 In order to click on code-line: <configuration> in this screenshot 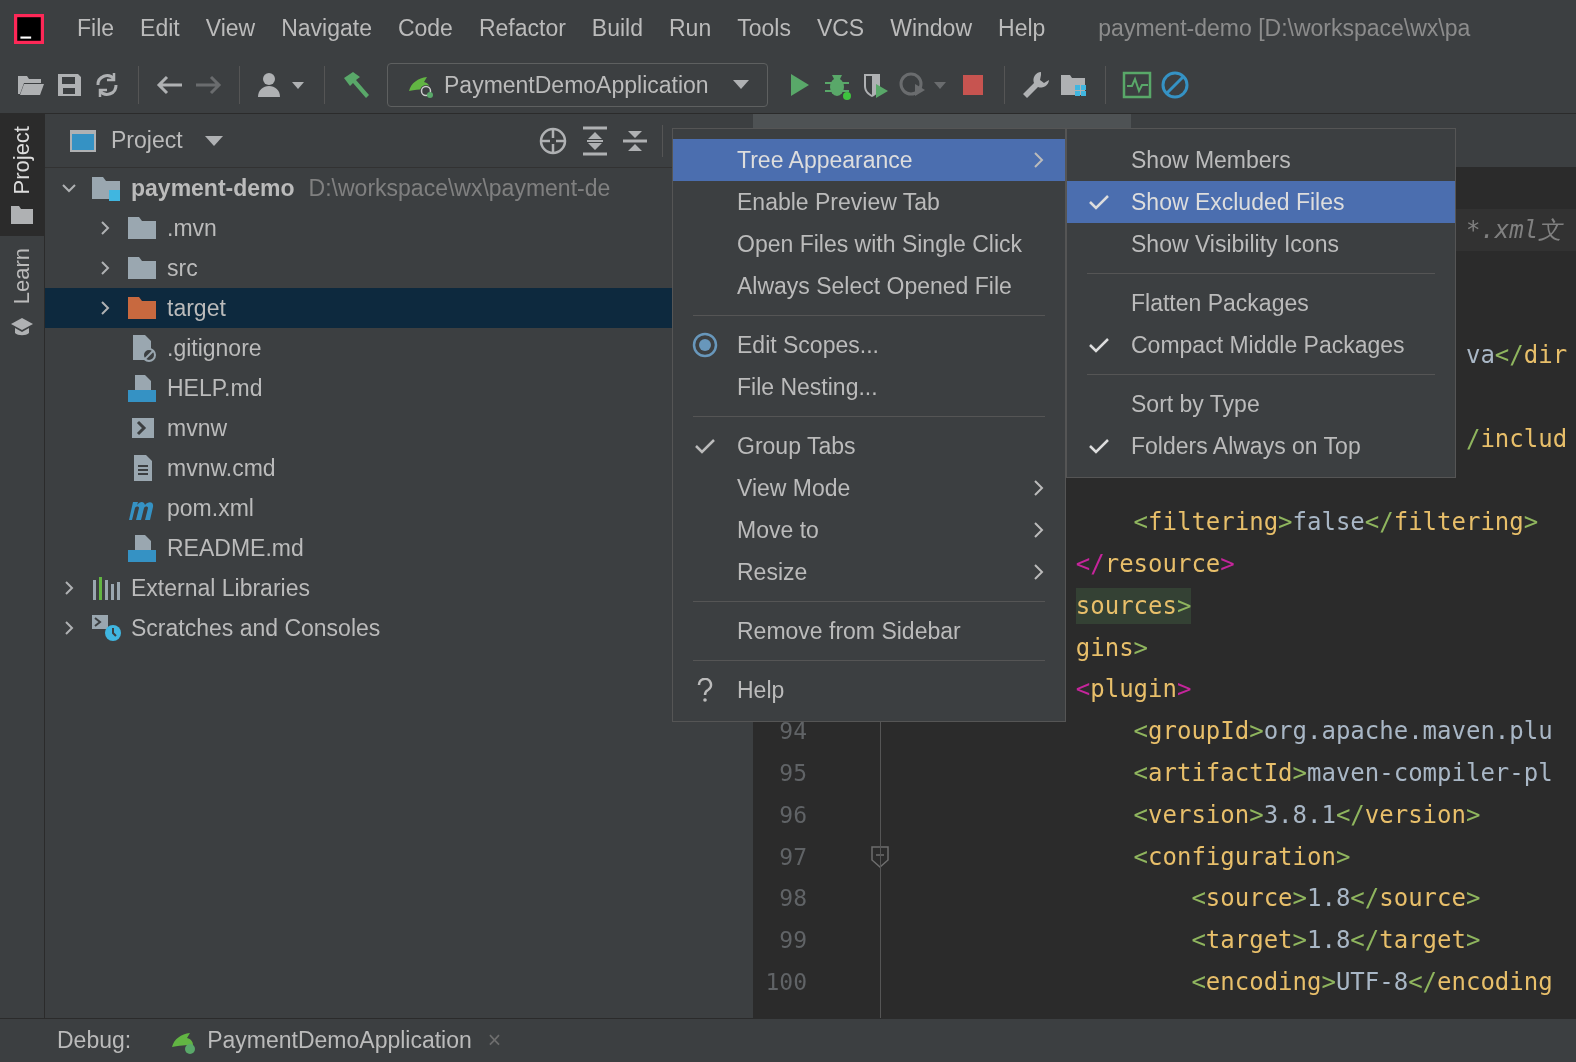, I will do `click(1242, 857)`.